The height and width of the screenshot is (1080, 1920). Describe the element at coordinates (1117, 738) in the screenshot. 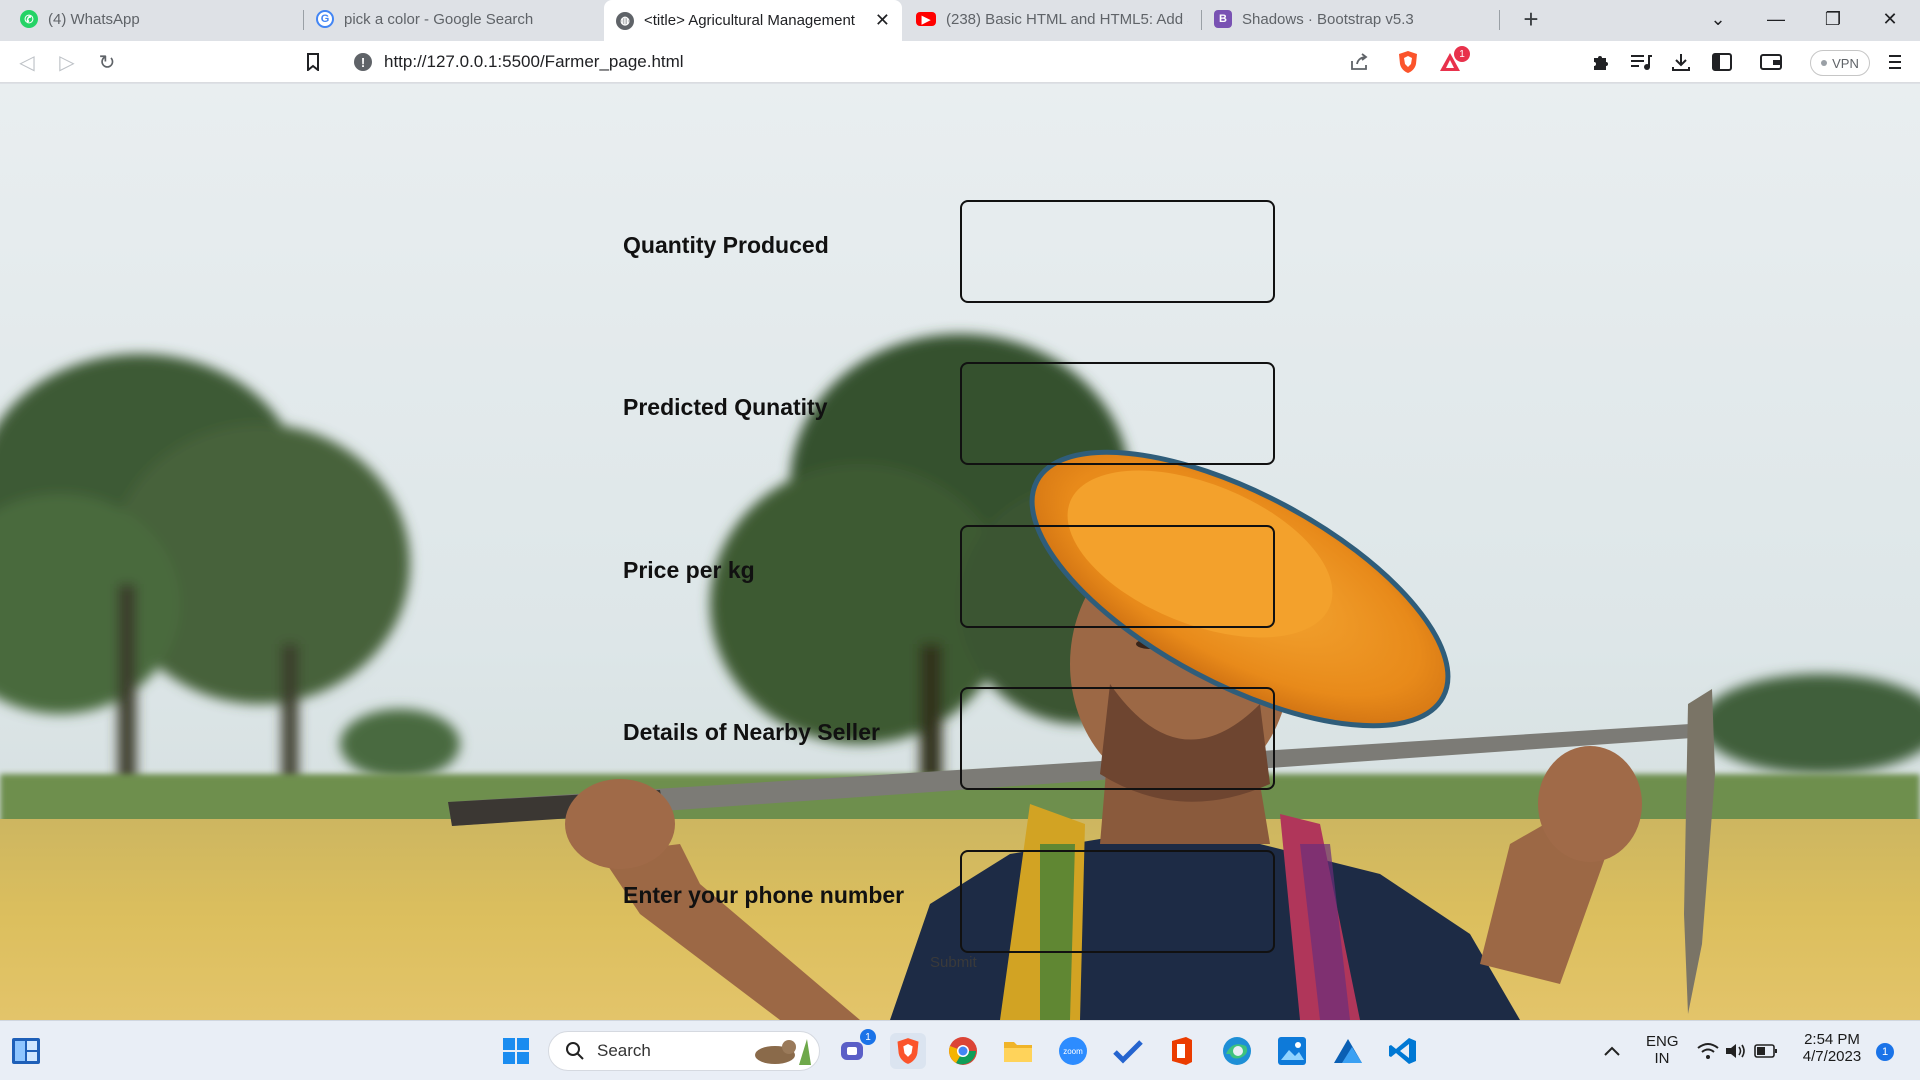

I see `nearby-seller-input` at that location.